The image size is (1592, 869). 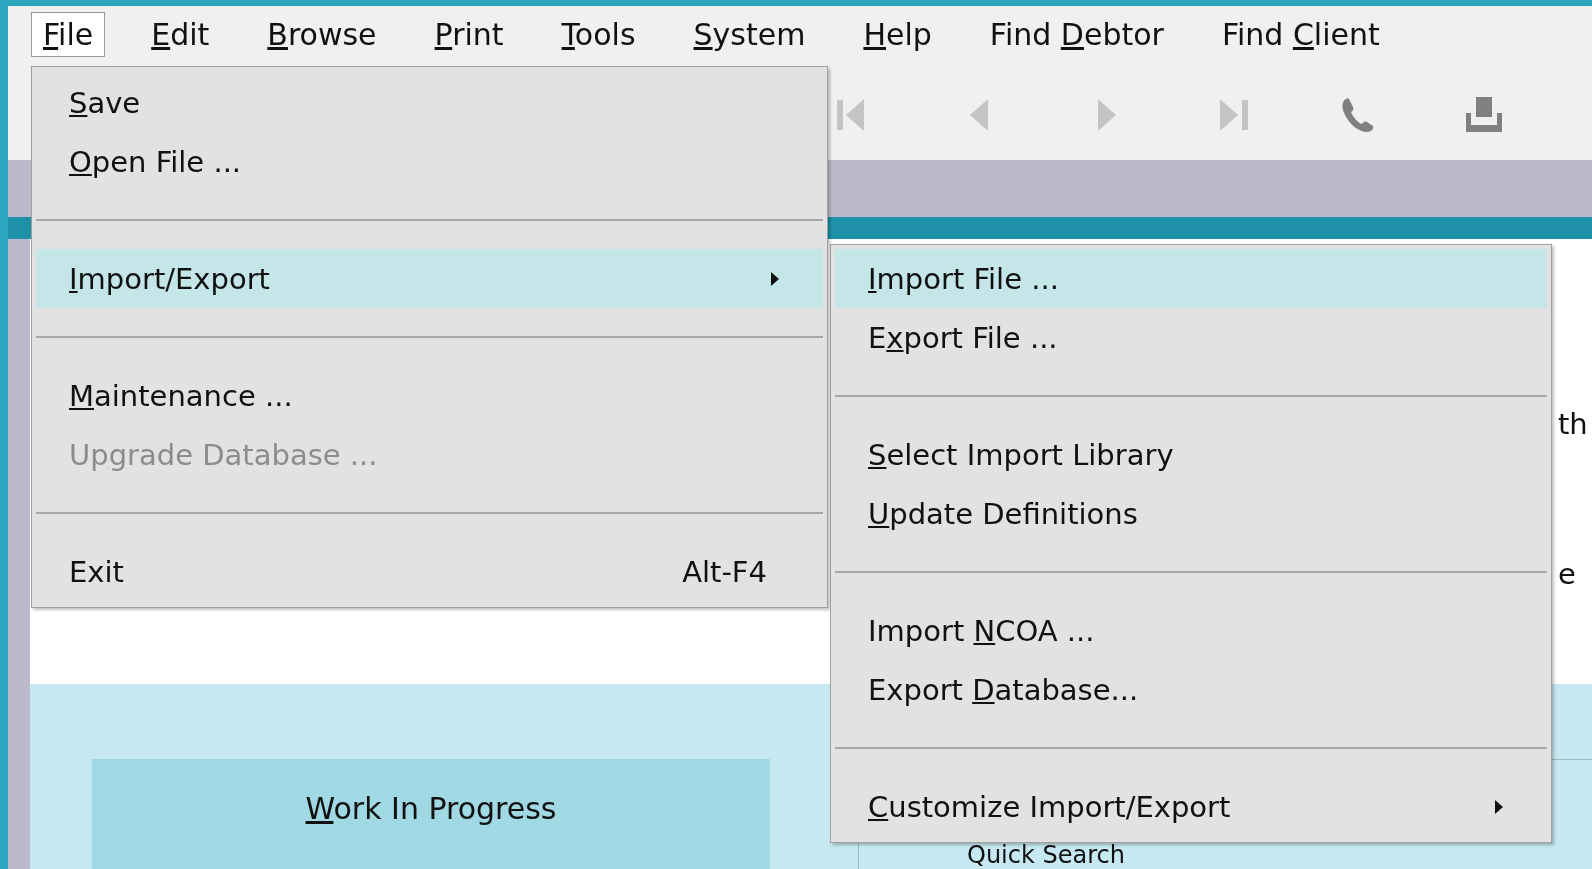 I want to click on menu-bar-item: Help, so click(x=897, y=34).